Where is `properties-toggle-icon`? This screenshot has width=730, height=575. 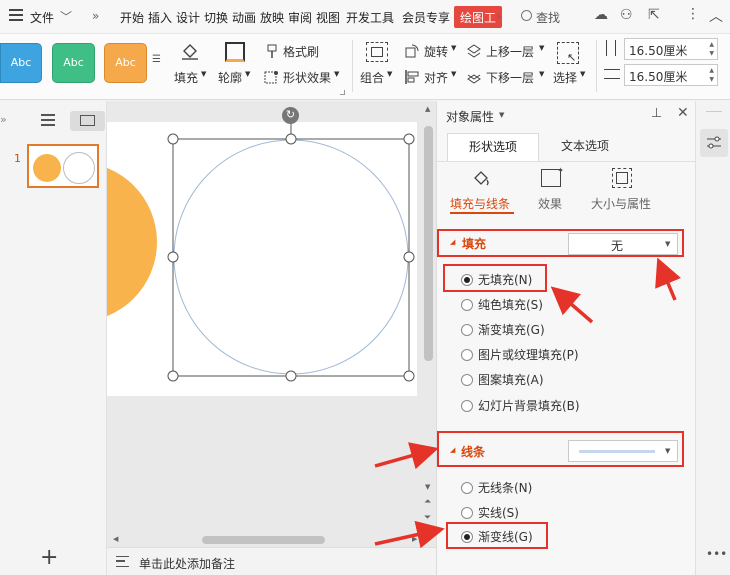 properties-toggle-icon is located at coordinates (714, 143).